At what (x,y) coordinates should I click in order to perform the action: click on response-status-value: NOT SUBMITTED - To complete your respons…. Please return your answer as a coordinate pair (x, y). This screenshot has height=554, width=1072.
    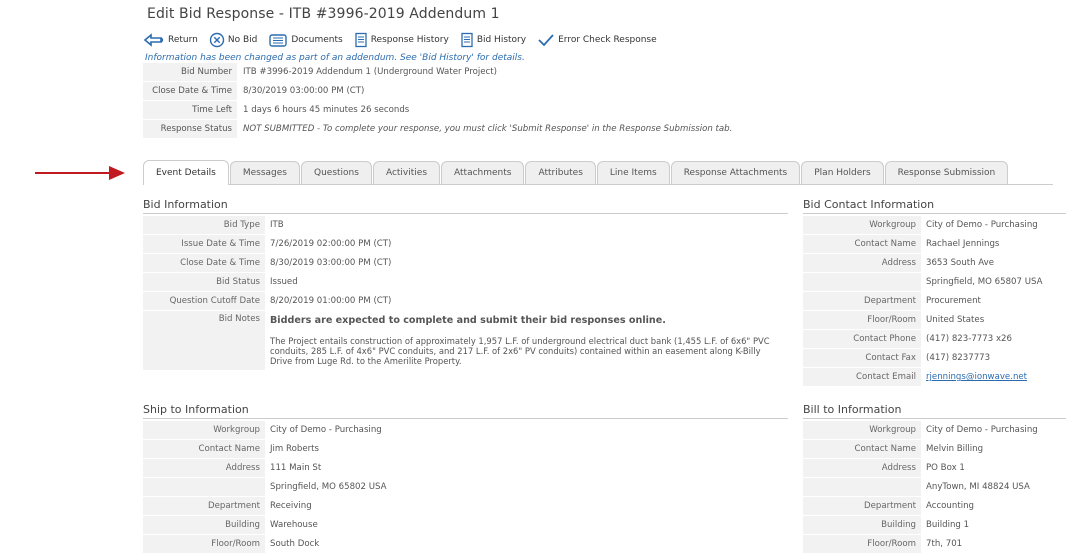
    Looking at the image, I should click on (488, 129).